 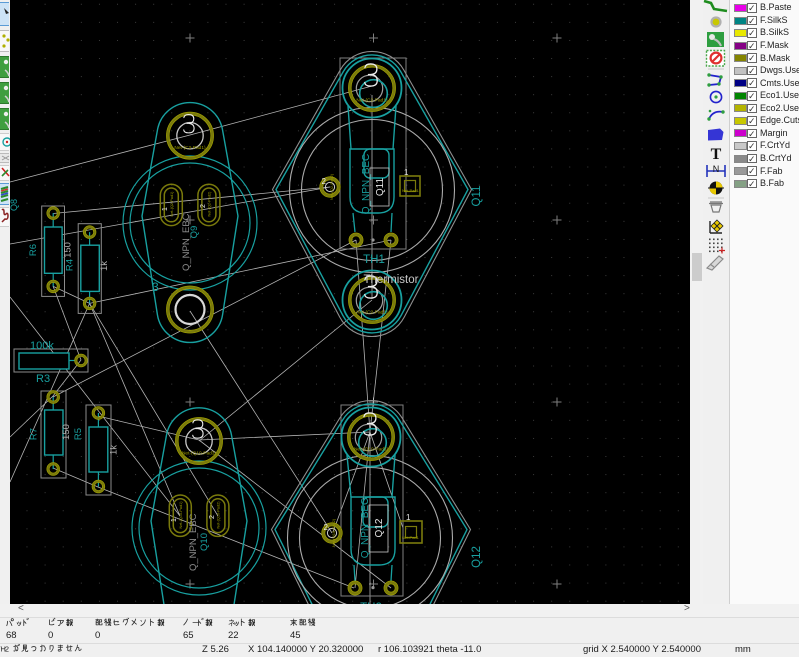 I want to click on svg-text: ネ, so click(x=231, y=623).